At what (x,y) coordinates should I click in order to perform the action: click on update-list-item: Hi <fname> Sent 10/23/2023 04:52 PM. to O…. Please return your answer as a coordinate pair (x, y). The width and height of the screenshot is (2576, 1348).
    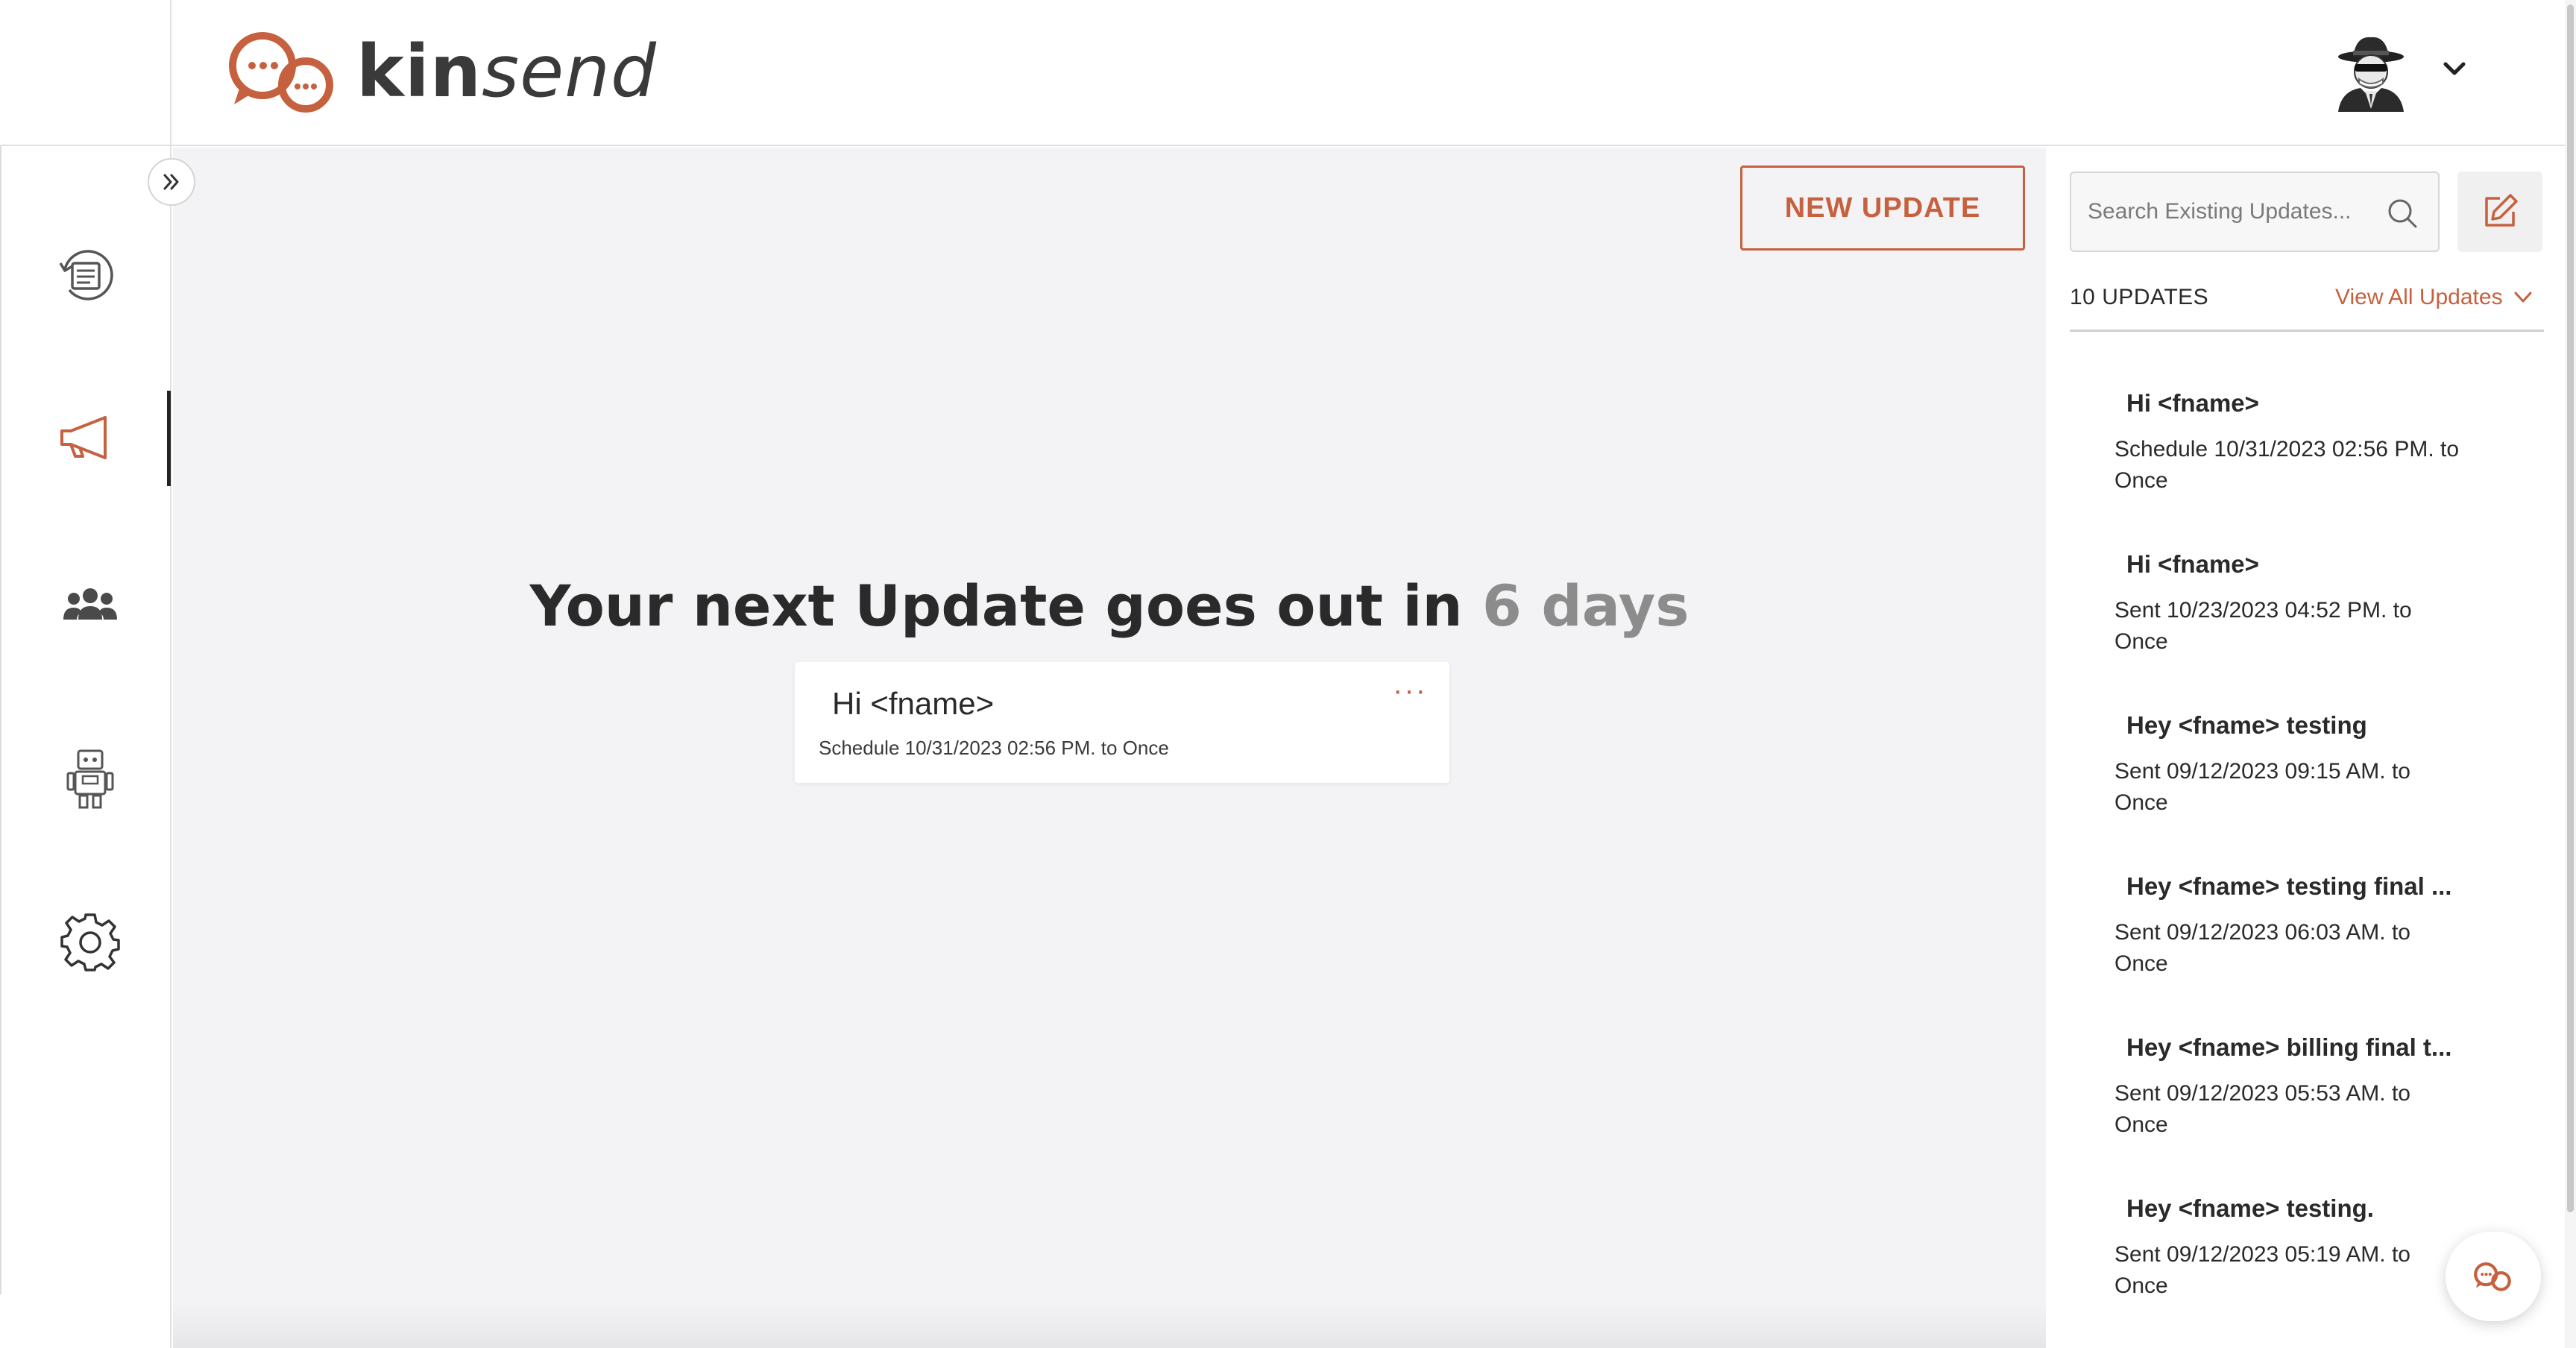
    Looking at the image, I should click on (2311, 603).